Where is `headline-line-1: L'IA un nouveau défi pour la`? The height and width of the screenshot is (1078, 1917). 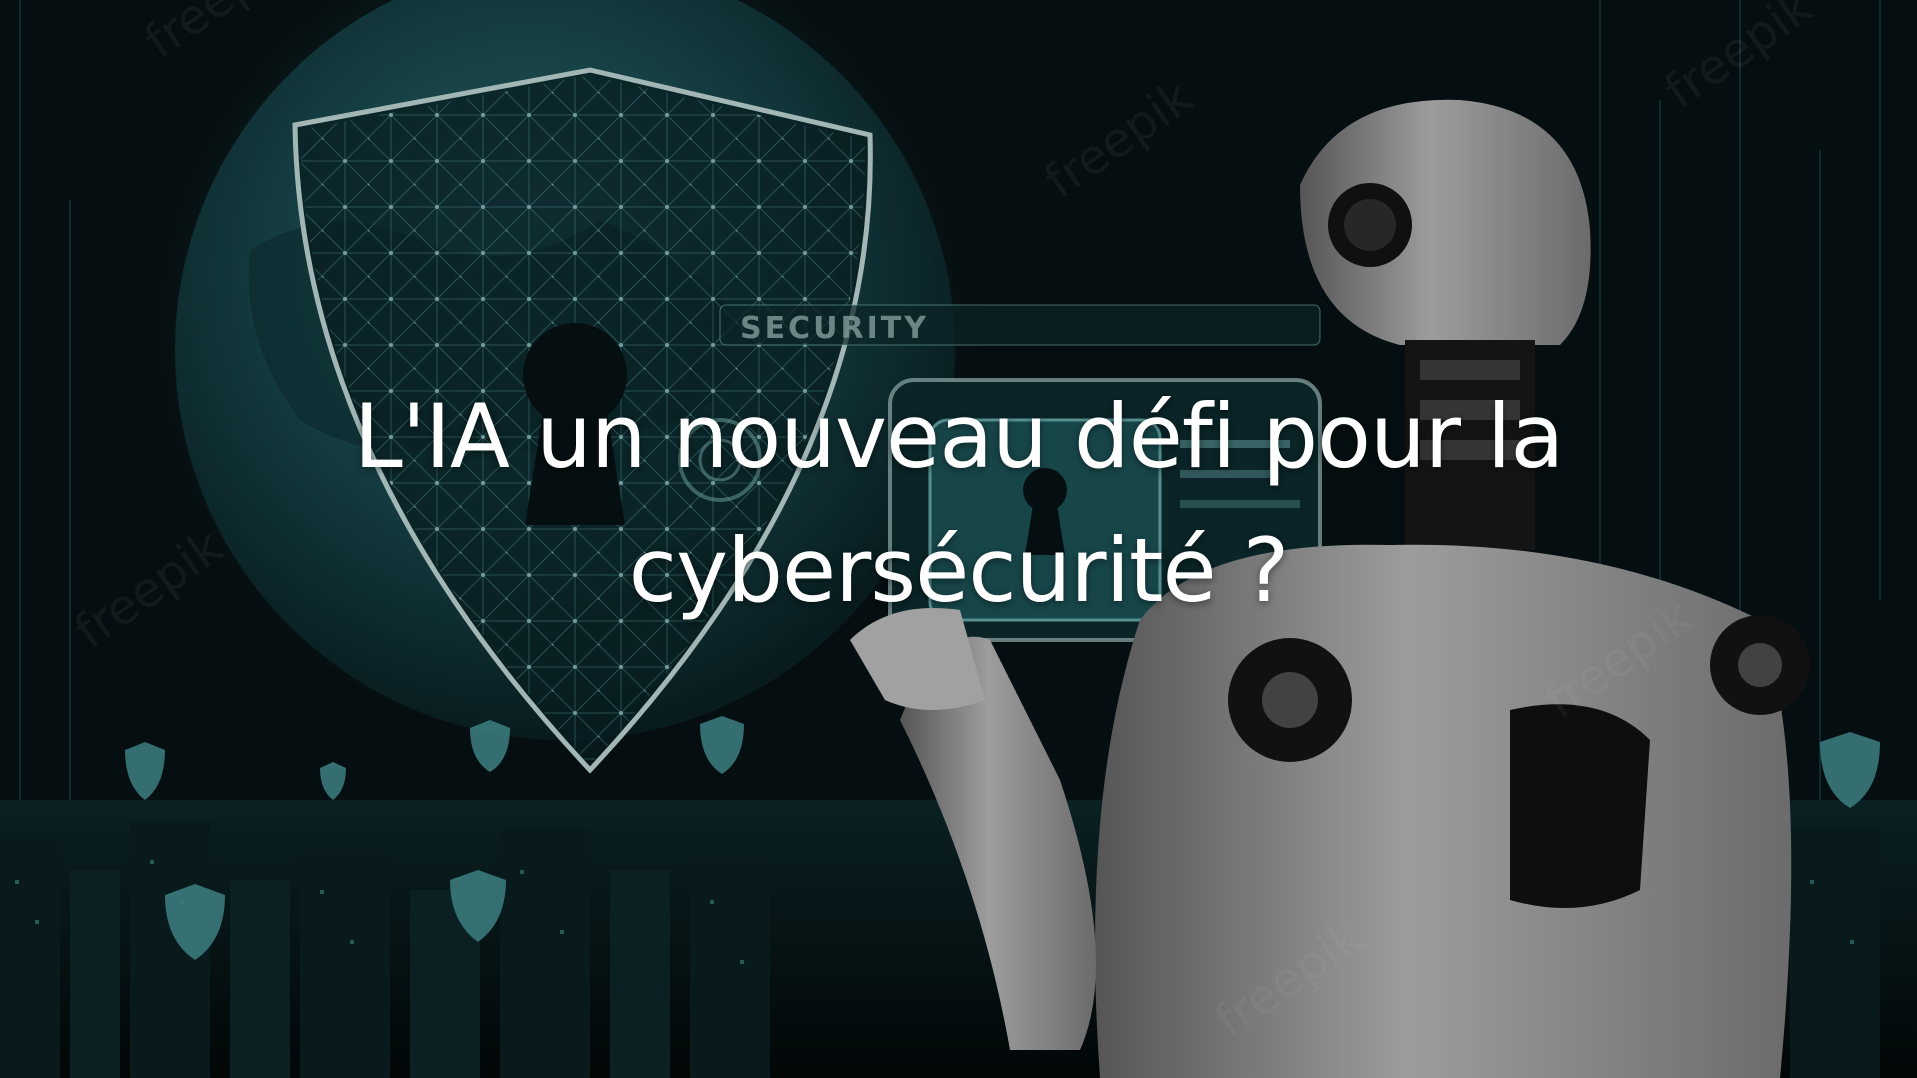
headline-line-1: L'IA un nouveau défi pour la is located at coordinates (959, 436).